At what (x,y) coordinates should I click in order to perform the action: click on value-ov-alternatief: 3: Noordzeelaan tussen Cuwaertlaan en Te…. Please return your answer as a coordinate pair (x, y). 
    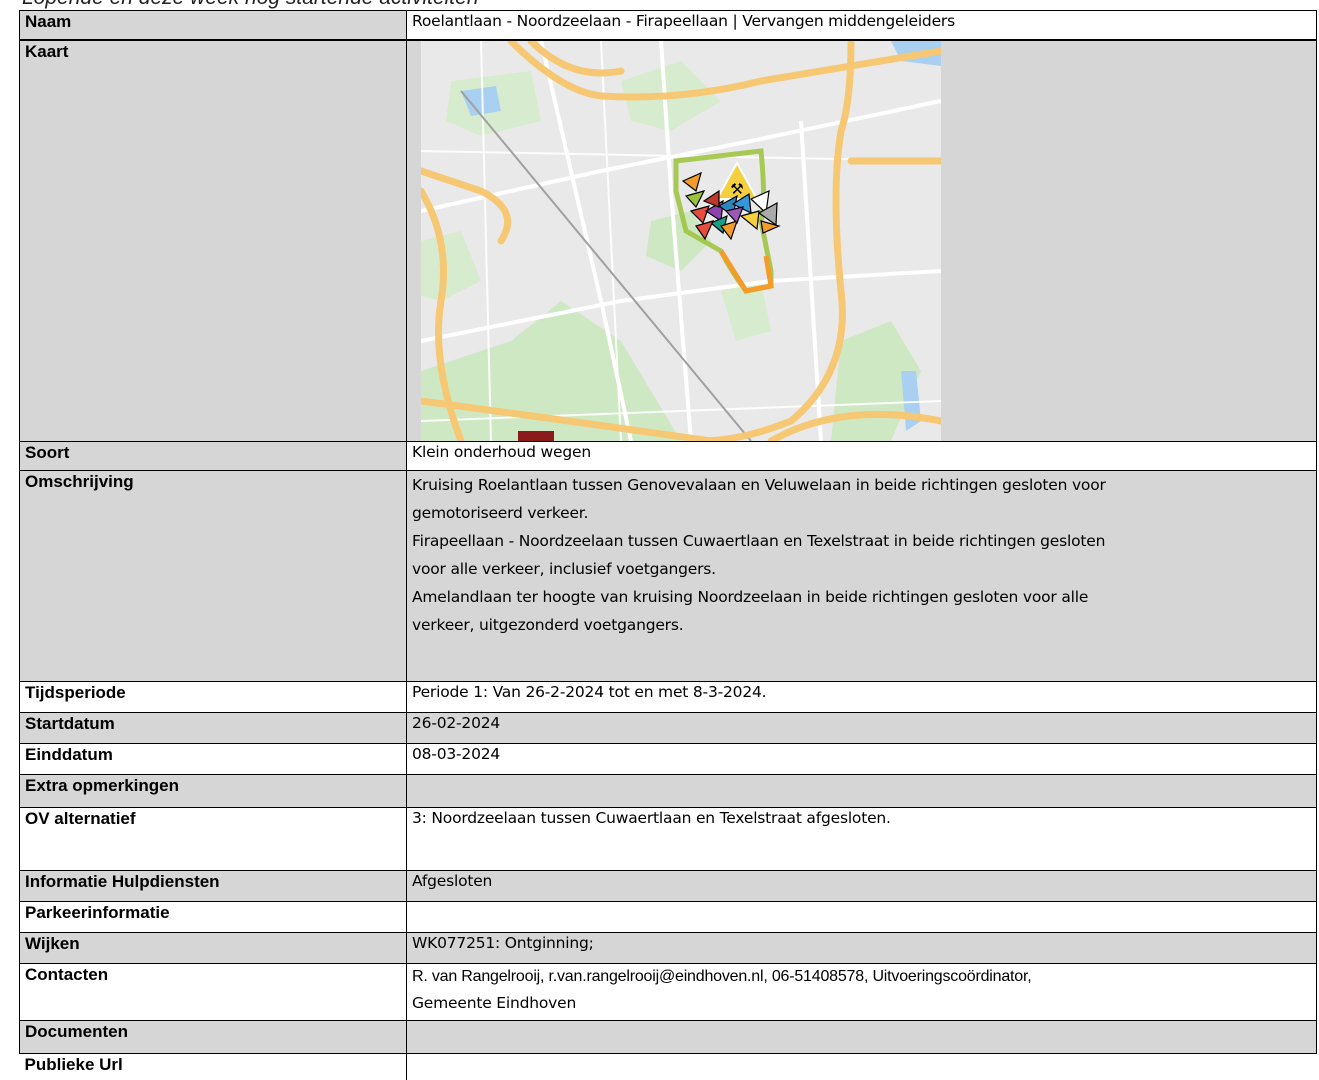
    Looking at the image, I should click on (861, 839).